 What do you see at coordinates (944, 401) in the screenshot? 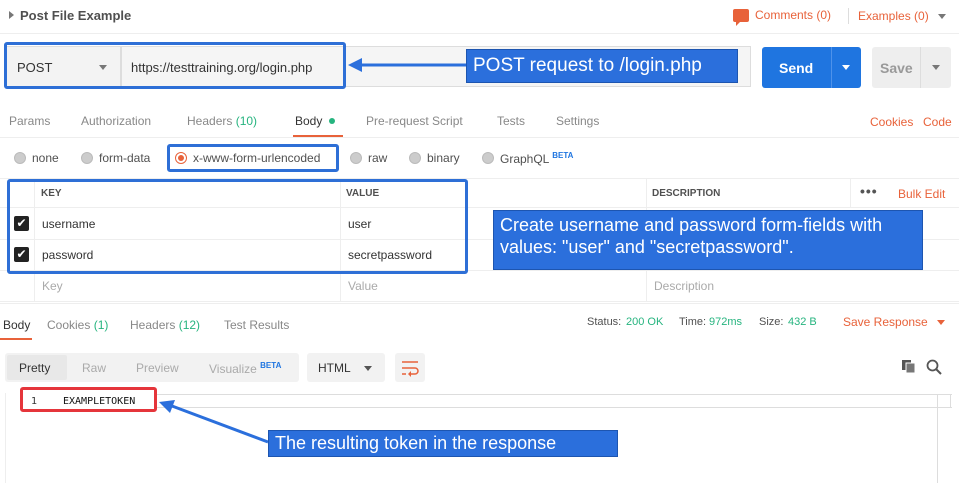
I see `editor-scrollbar` at bounding box center [944, 401].